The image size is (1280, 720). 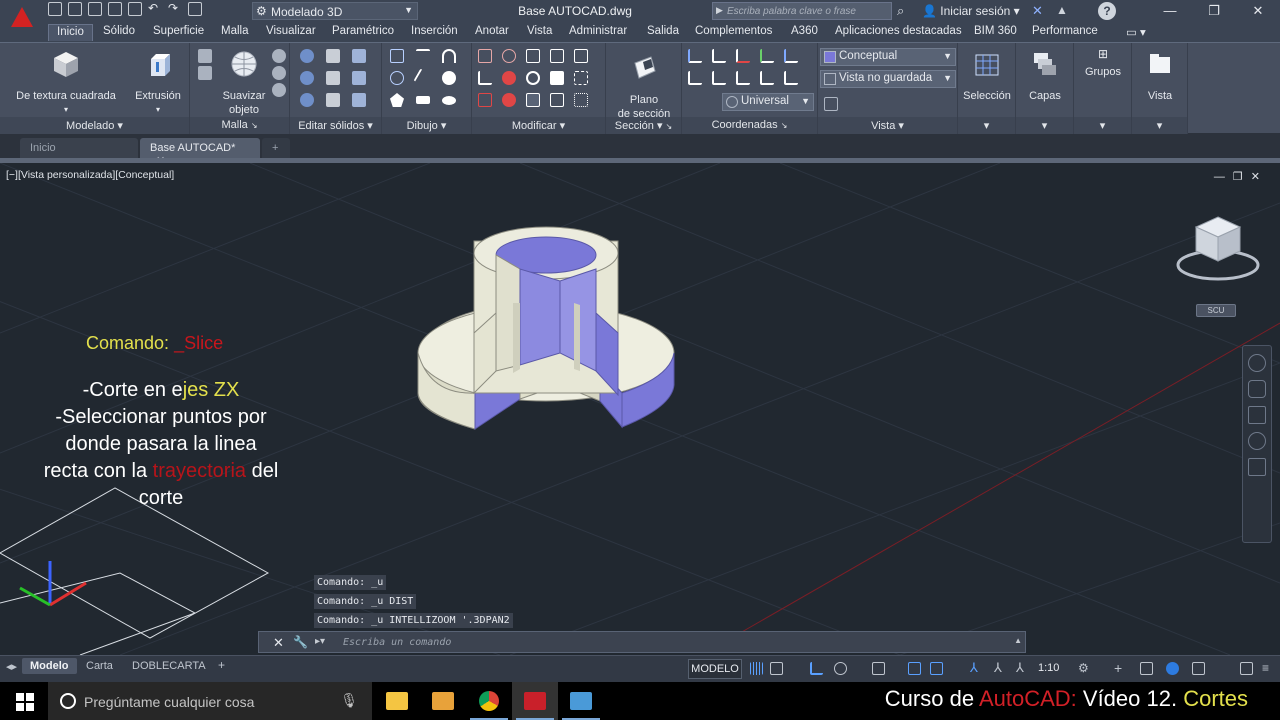 I want to click on extract-edges-icon, so click(x=333, y=56).